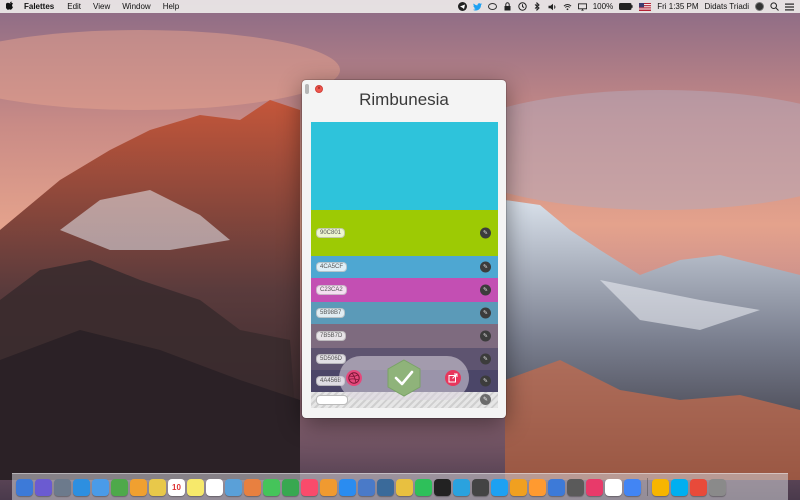 The image size is (800, 500). What do you see at coordinates (385, 487) in the screenshot?
I see `dock-sqlite-icon` at bounding box center [385, 487].